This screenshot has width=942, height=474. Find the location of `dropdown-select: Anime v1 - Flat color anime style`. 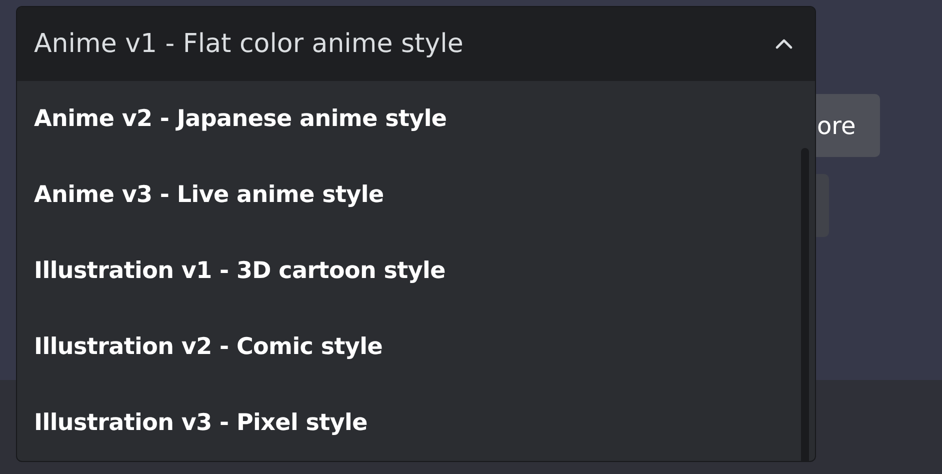

dropdown-select: Anime v1 - Flat color anime style is located at coordinates (416, 44).